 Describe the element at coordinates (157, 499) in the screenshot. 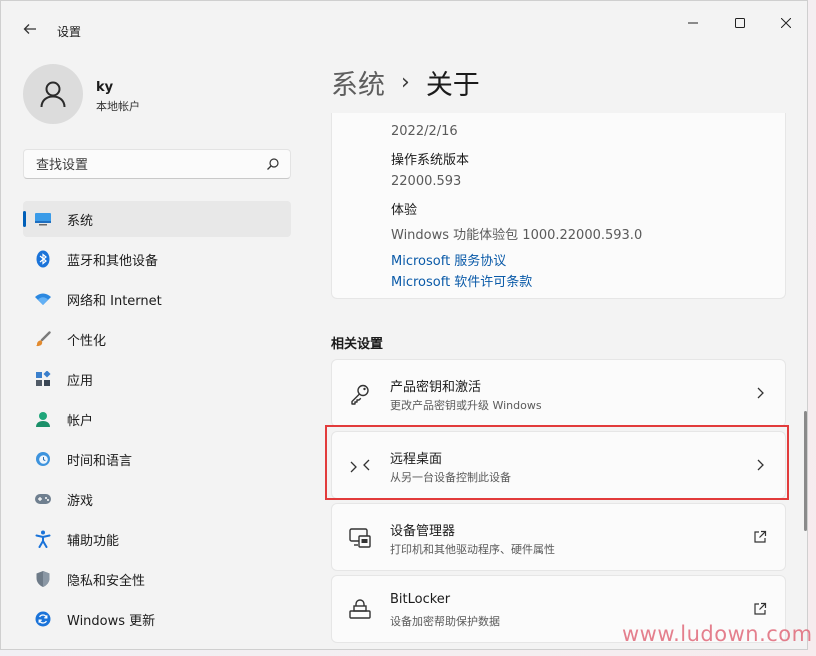

I see `sidebar-item-gaming: 游戏` at that location.